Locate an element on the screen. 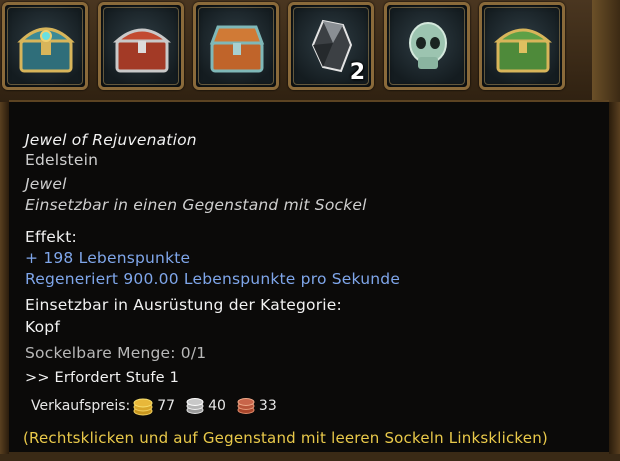 This screenshot has height=461, width=620. frame-edge is located at coordinates (606, 54).